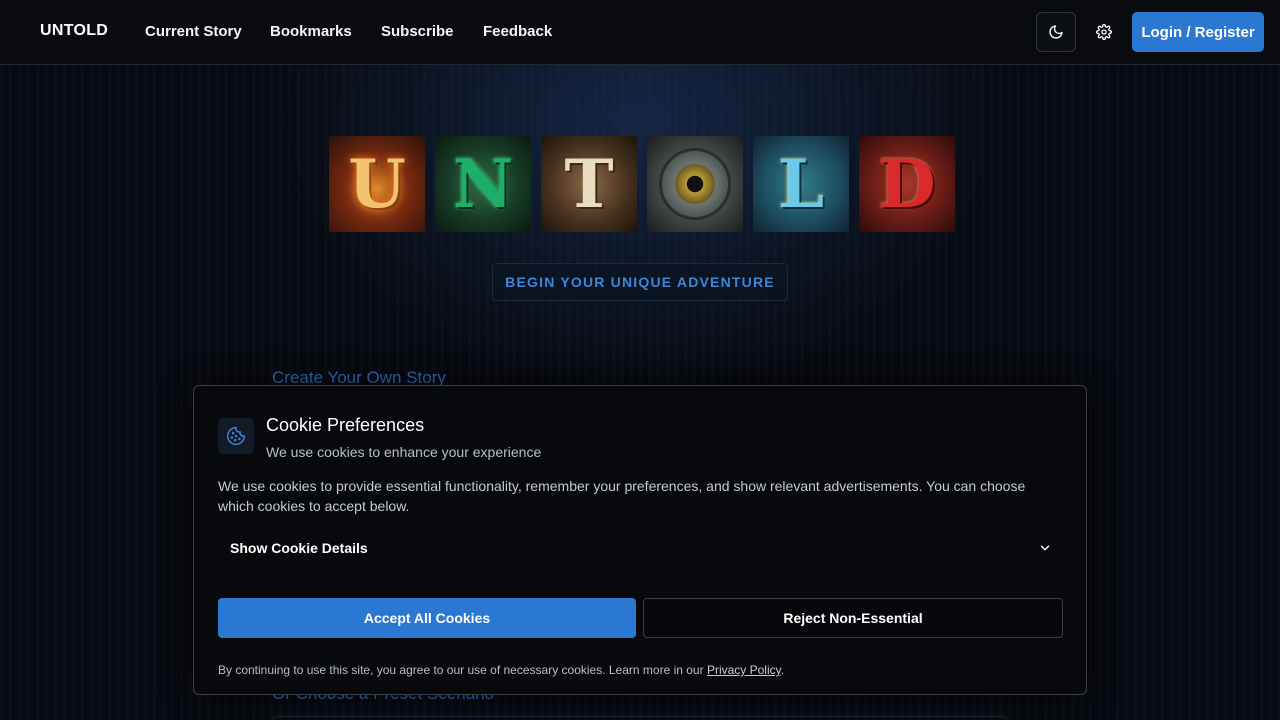 The width and height of the screenshot is (1280, 720). I want to click on letter-tile-t: T, so click(589, 184).